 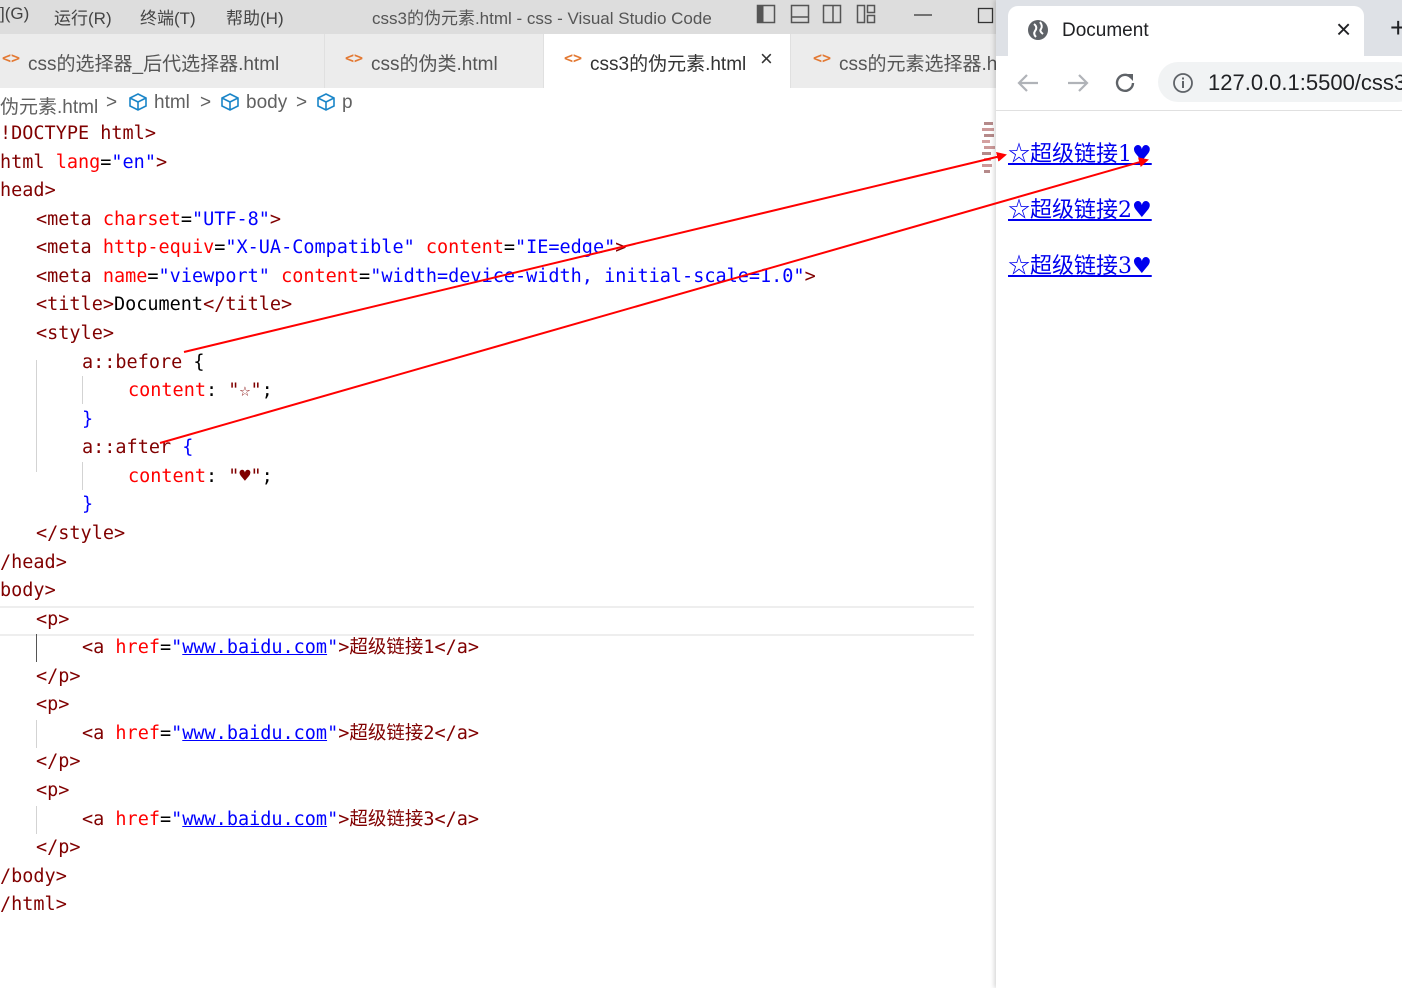 I want to click on code-line-11: }, so click(x=88, y=419).